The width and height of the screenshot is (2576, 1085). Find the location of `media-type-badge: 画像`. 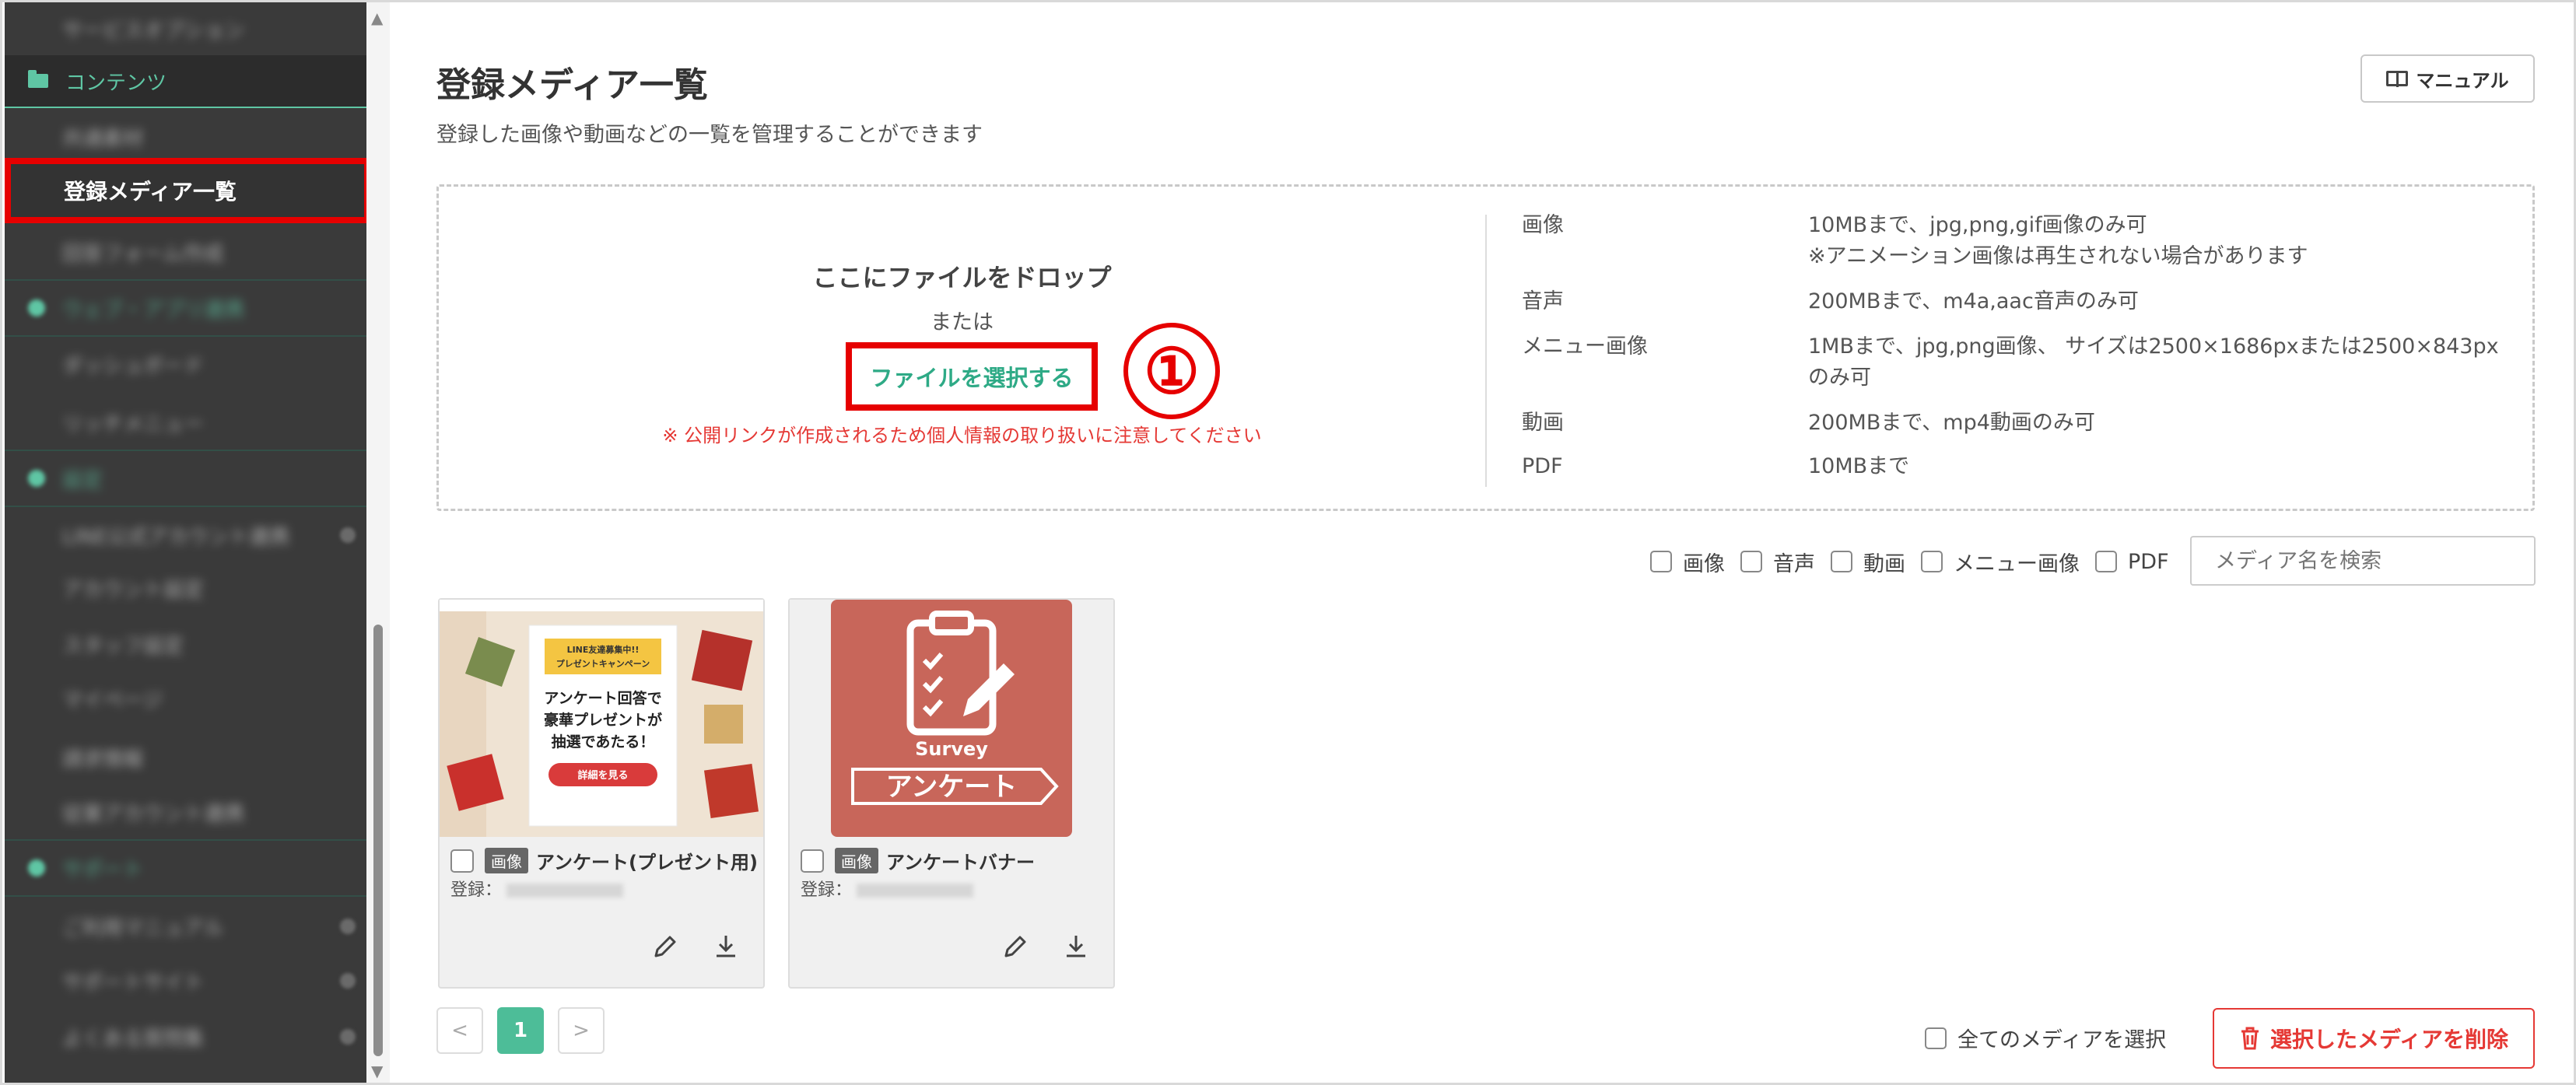

media-type-badge: 画像 is located at coordinates (856, 860).